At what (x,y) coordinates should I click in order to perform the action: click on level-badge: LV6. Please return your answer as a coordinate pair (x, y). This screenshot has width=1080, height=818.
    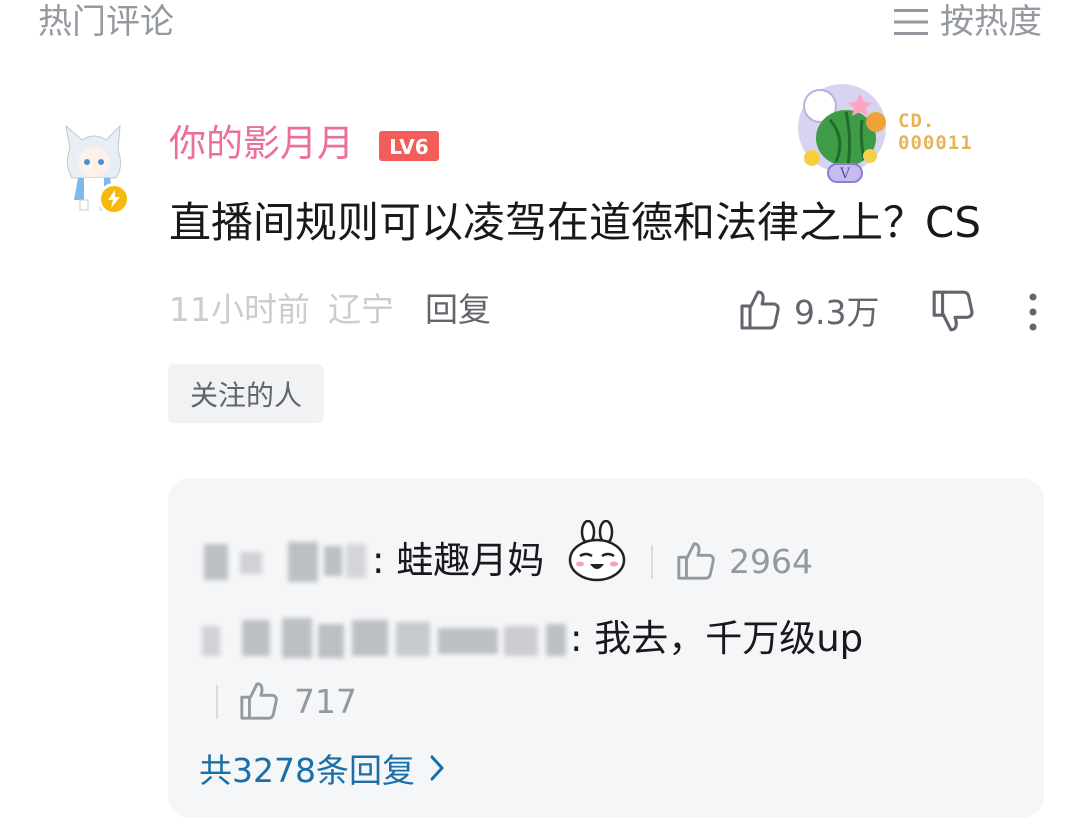
    Looking at the image, I should click on (409, 146).